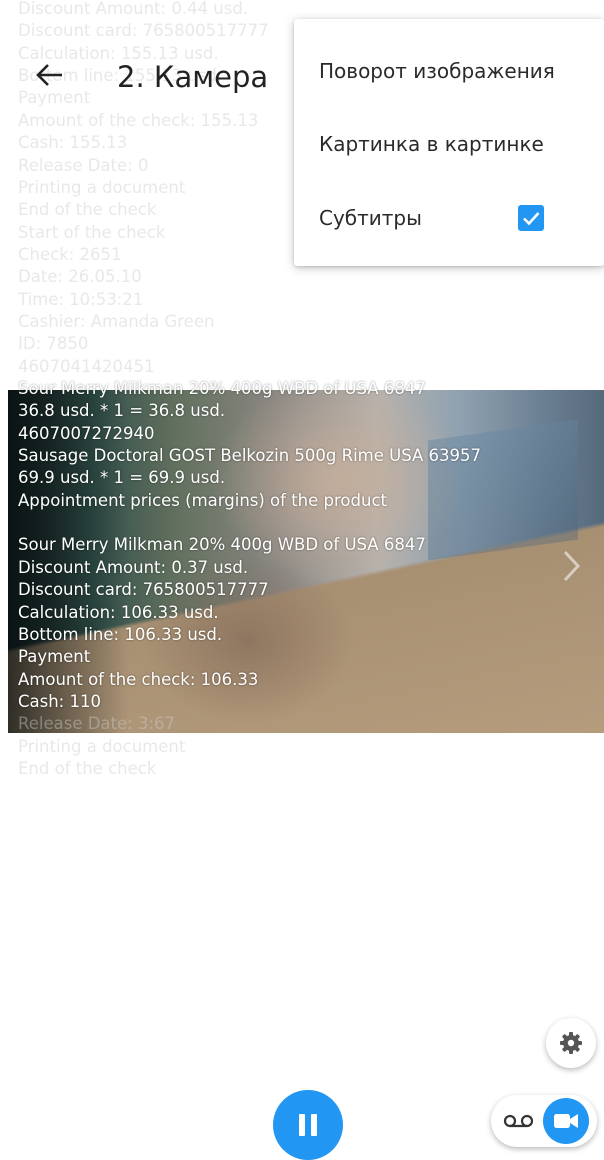 This screenshot has width=604, height=1160. I want to click on menu-item-subtitles: Субтитры, so click(370, 218).